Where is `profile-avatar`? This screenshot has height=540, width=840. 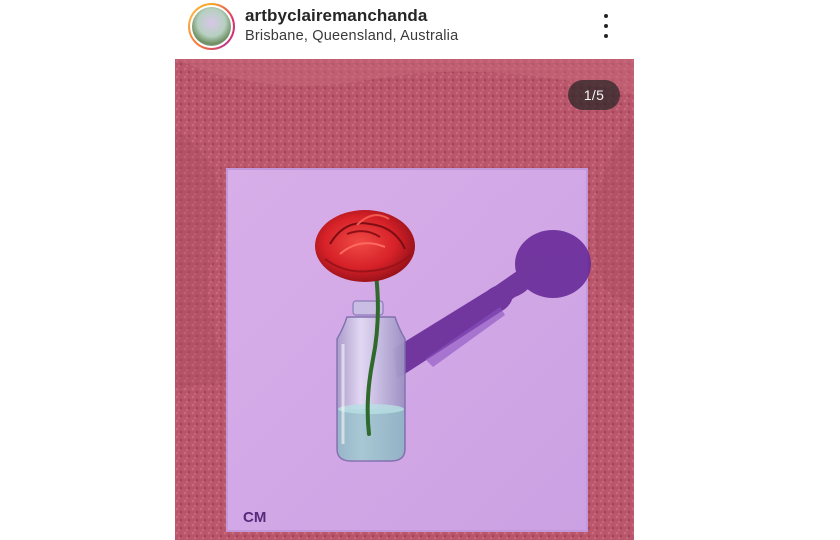
profile-avatar is located at coordinates (211, 26).